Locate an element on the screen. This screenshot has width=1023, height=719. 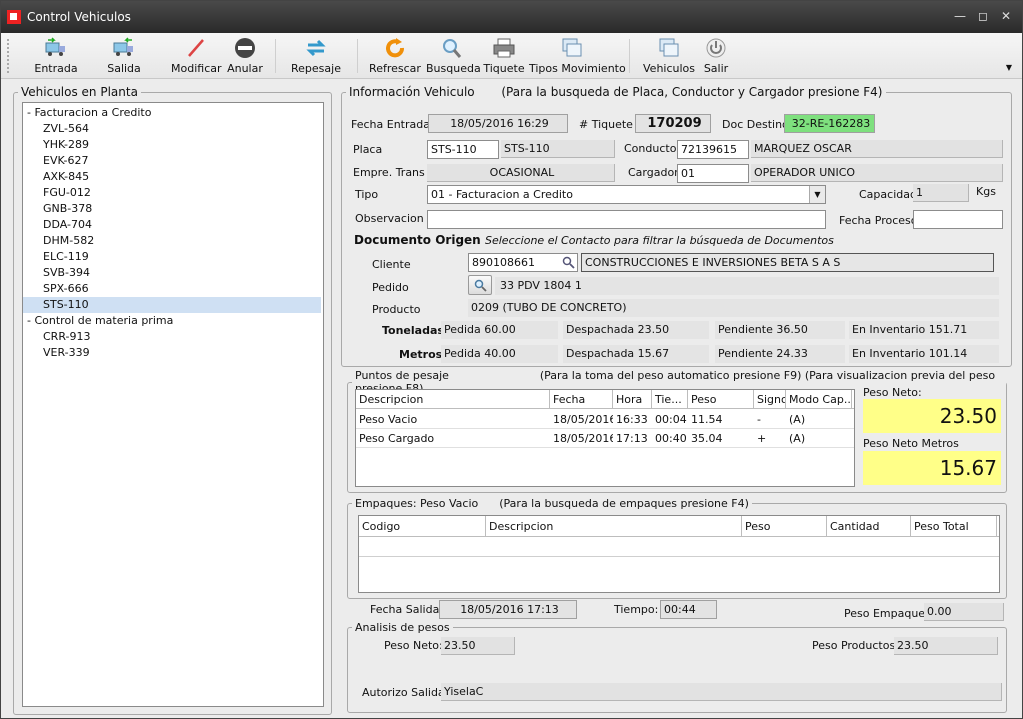
tree-item: VER-339 is located at coordinates (172, 353).